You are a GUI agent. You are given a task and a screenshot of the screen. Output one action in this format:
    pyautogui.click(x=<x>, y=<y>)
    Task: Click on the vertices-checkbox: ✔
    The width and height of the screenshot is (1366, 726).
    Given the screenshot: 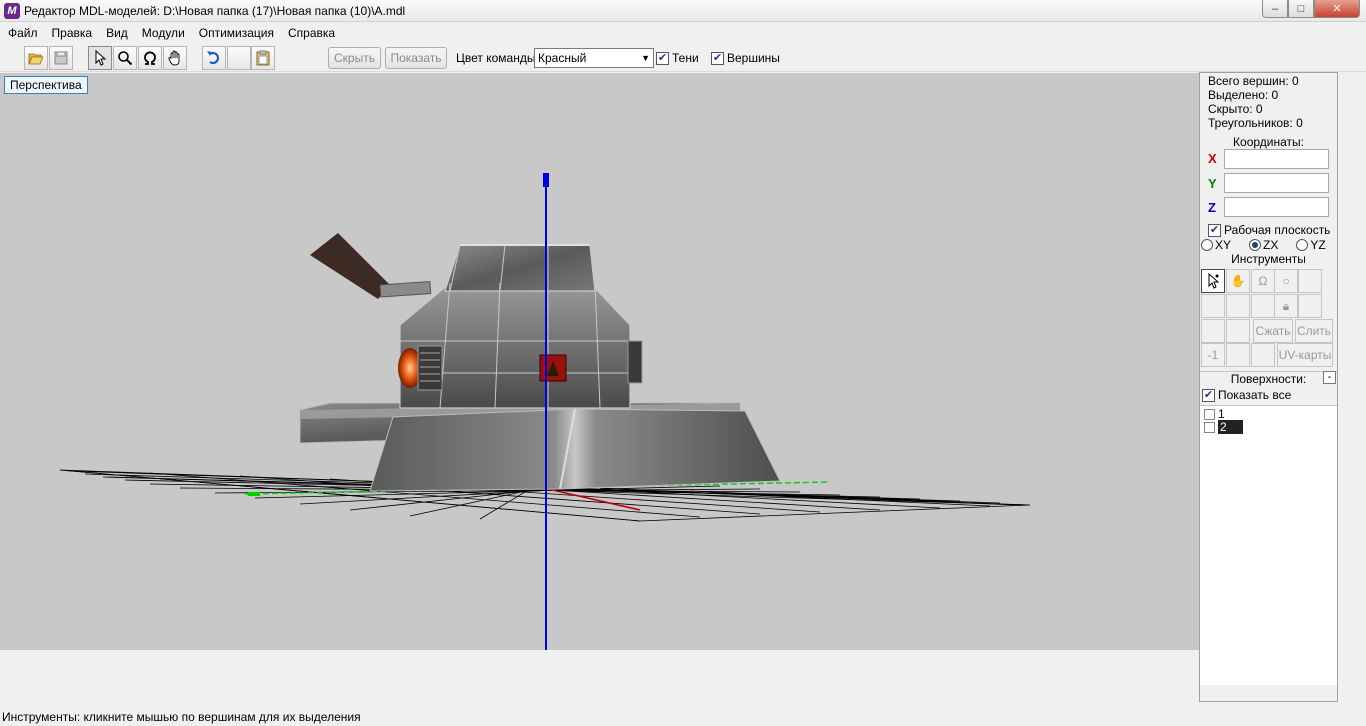 What is the action you would take?
    pyautogui.click(x=717, y=58)
    